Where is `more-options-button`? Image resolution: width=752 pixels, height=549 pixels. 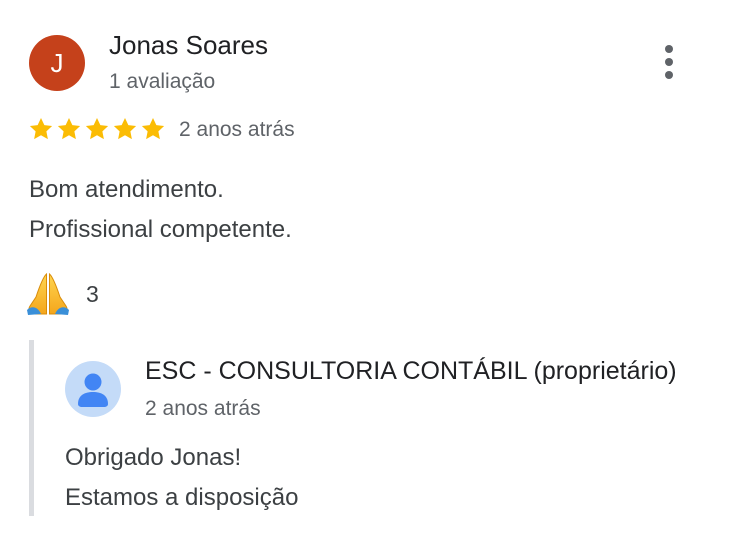 more-options-button is located at coordinates (669, 62).